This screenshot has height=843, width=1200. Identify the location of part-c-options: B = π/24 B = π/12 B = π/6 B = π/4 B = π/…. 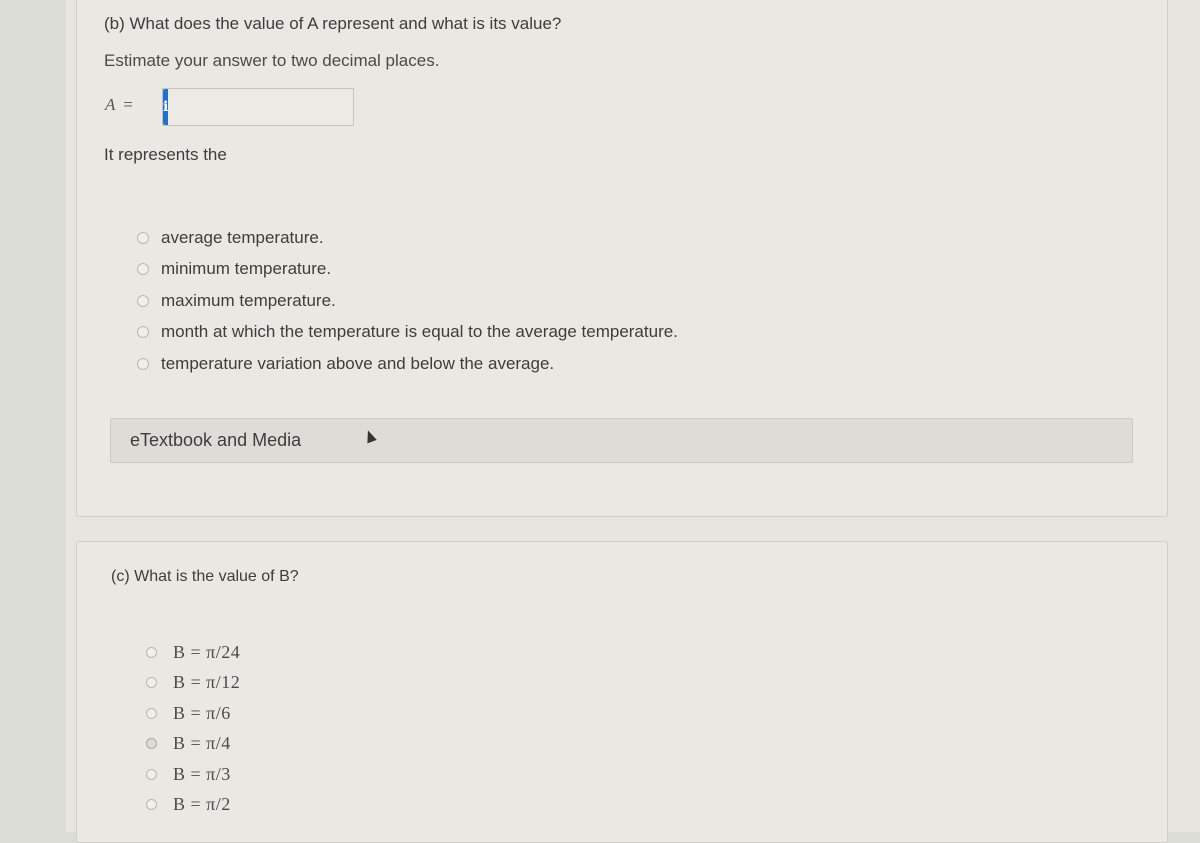
(193, 728).